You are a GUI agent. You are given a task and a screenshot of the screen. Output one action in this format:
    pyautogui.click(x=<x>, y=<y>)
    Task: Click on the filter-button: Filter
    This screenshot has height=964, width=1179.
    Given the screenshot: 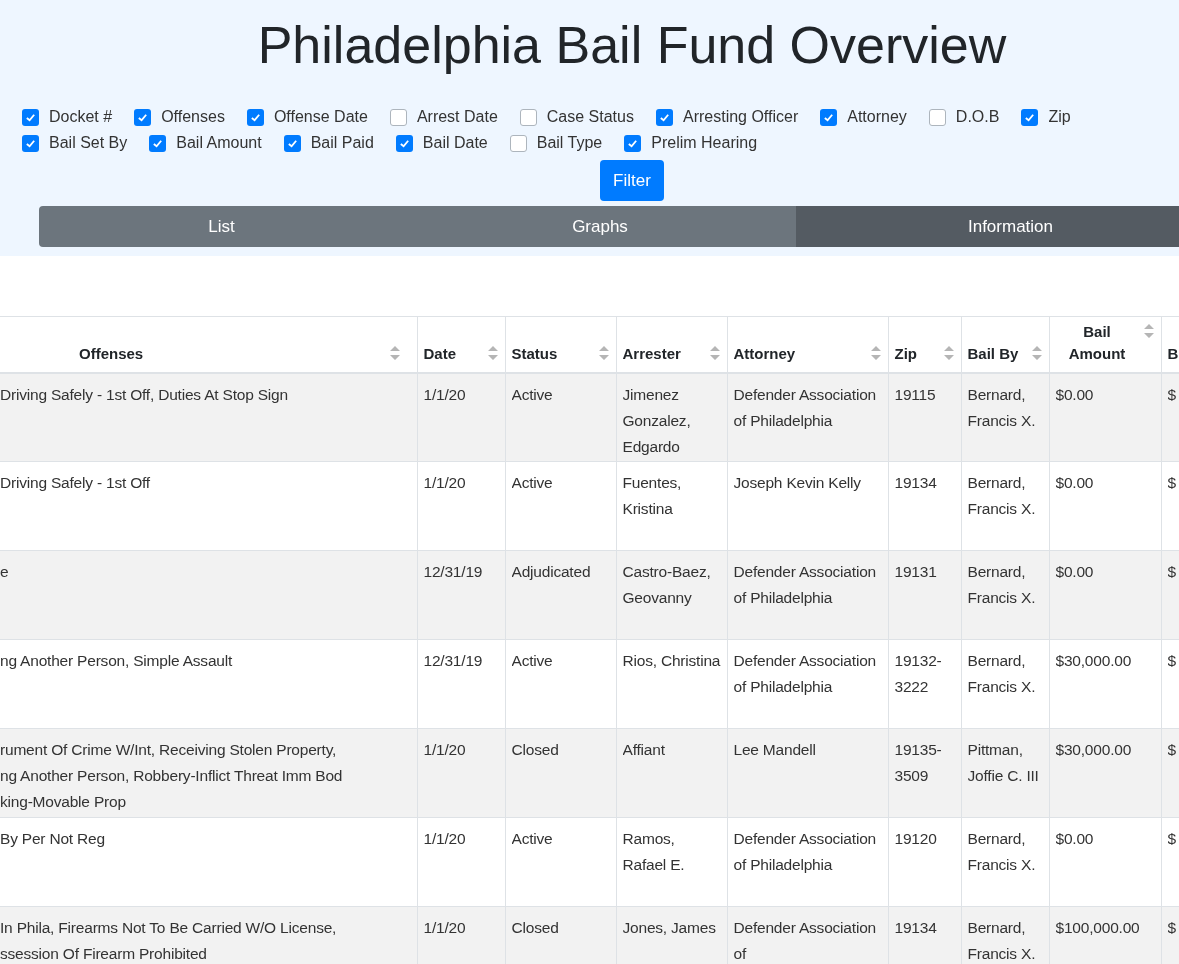 What is the action you would take?
    pyautogui.click(x=632, y=180)
    